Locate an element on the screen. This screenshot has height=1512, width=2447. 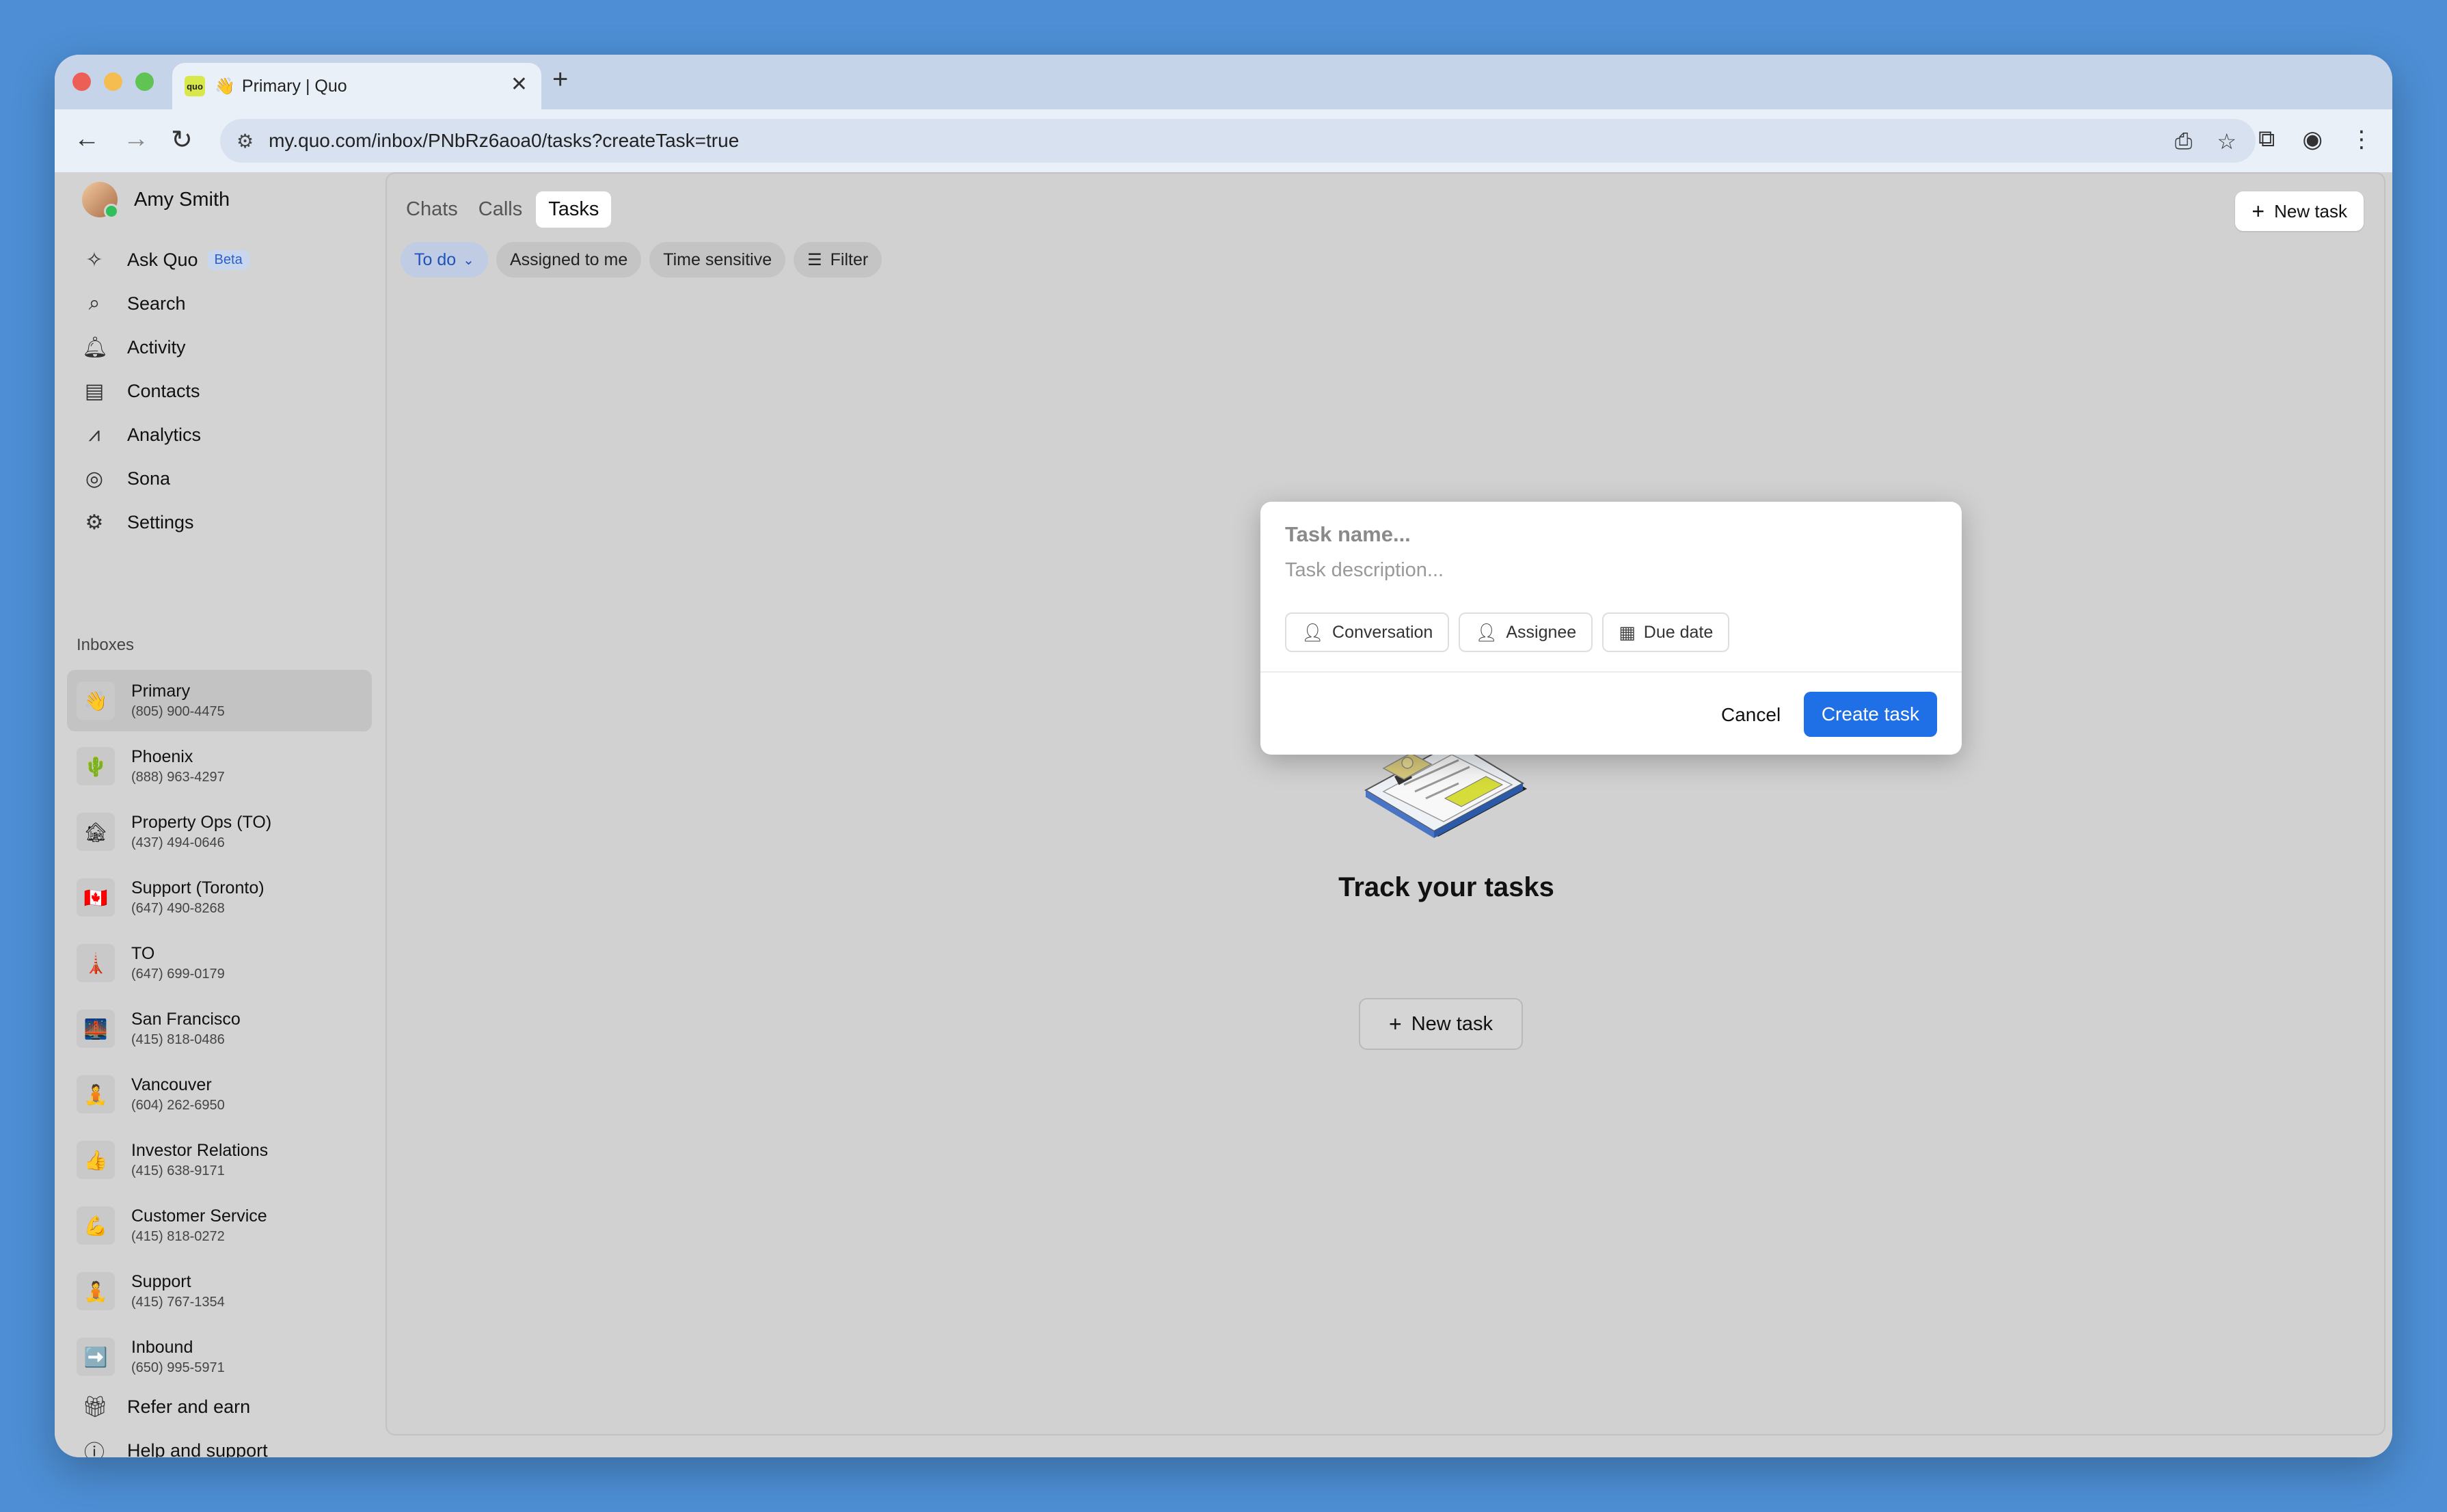
cancel-button: Cancel is located at coordinates (1751, 715).